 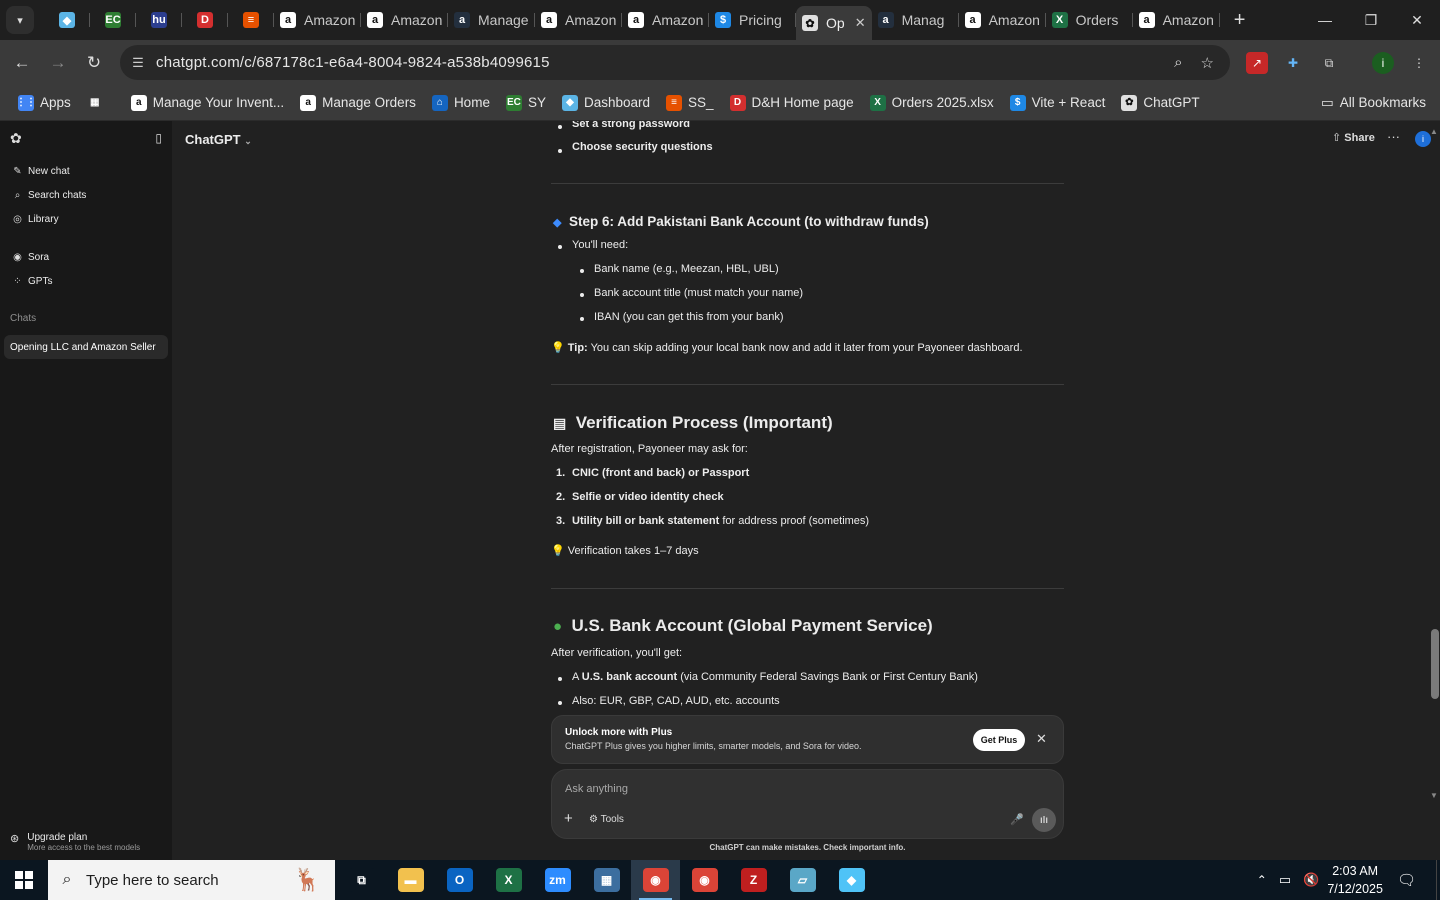 I want to click on chatgpt-logo-icon: ✿, so click(x=16, y=138).